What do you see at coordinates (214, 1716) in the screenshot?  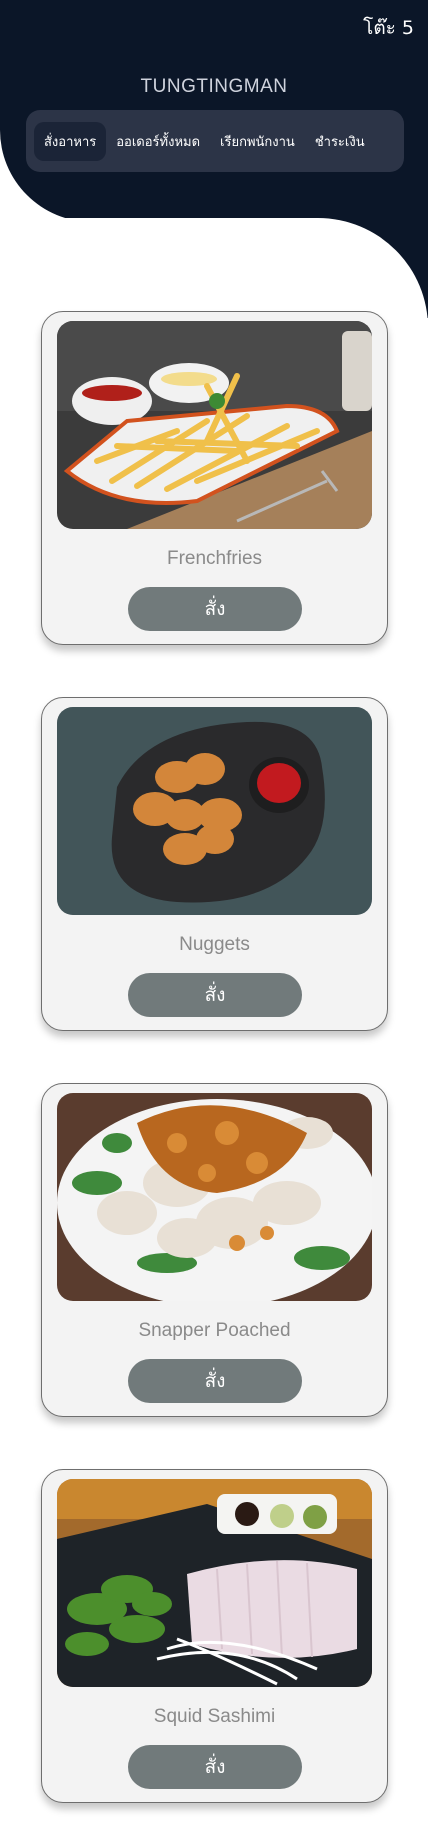 I see `item-name: Squid Sashimi` at bounding box center [214, 1716].